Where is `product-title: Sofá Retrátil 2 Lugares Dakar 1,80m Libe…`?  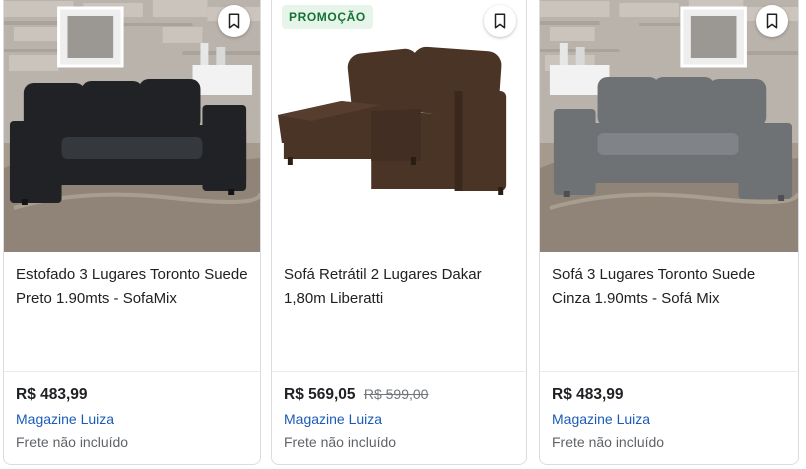 product-title: Sofá Retrátil 2 Lugares Dakar 1,80m Libe… is located at coordinates (400, 287).